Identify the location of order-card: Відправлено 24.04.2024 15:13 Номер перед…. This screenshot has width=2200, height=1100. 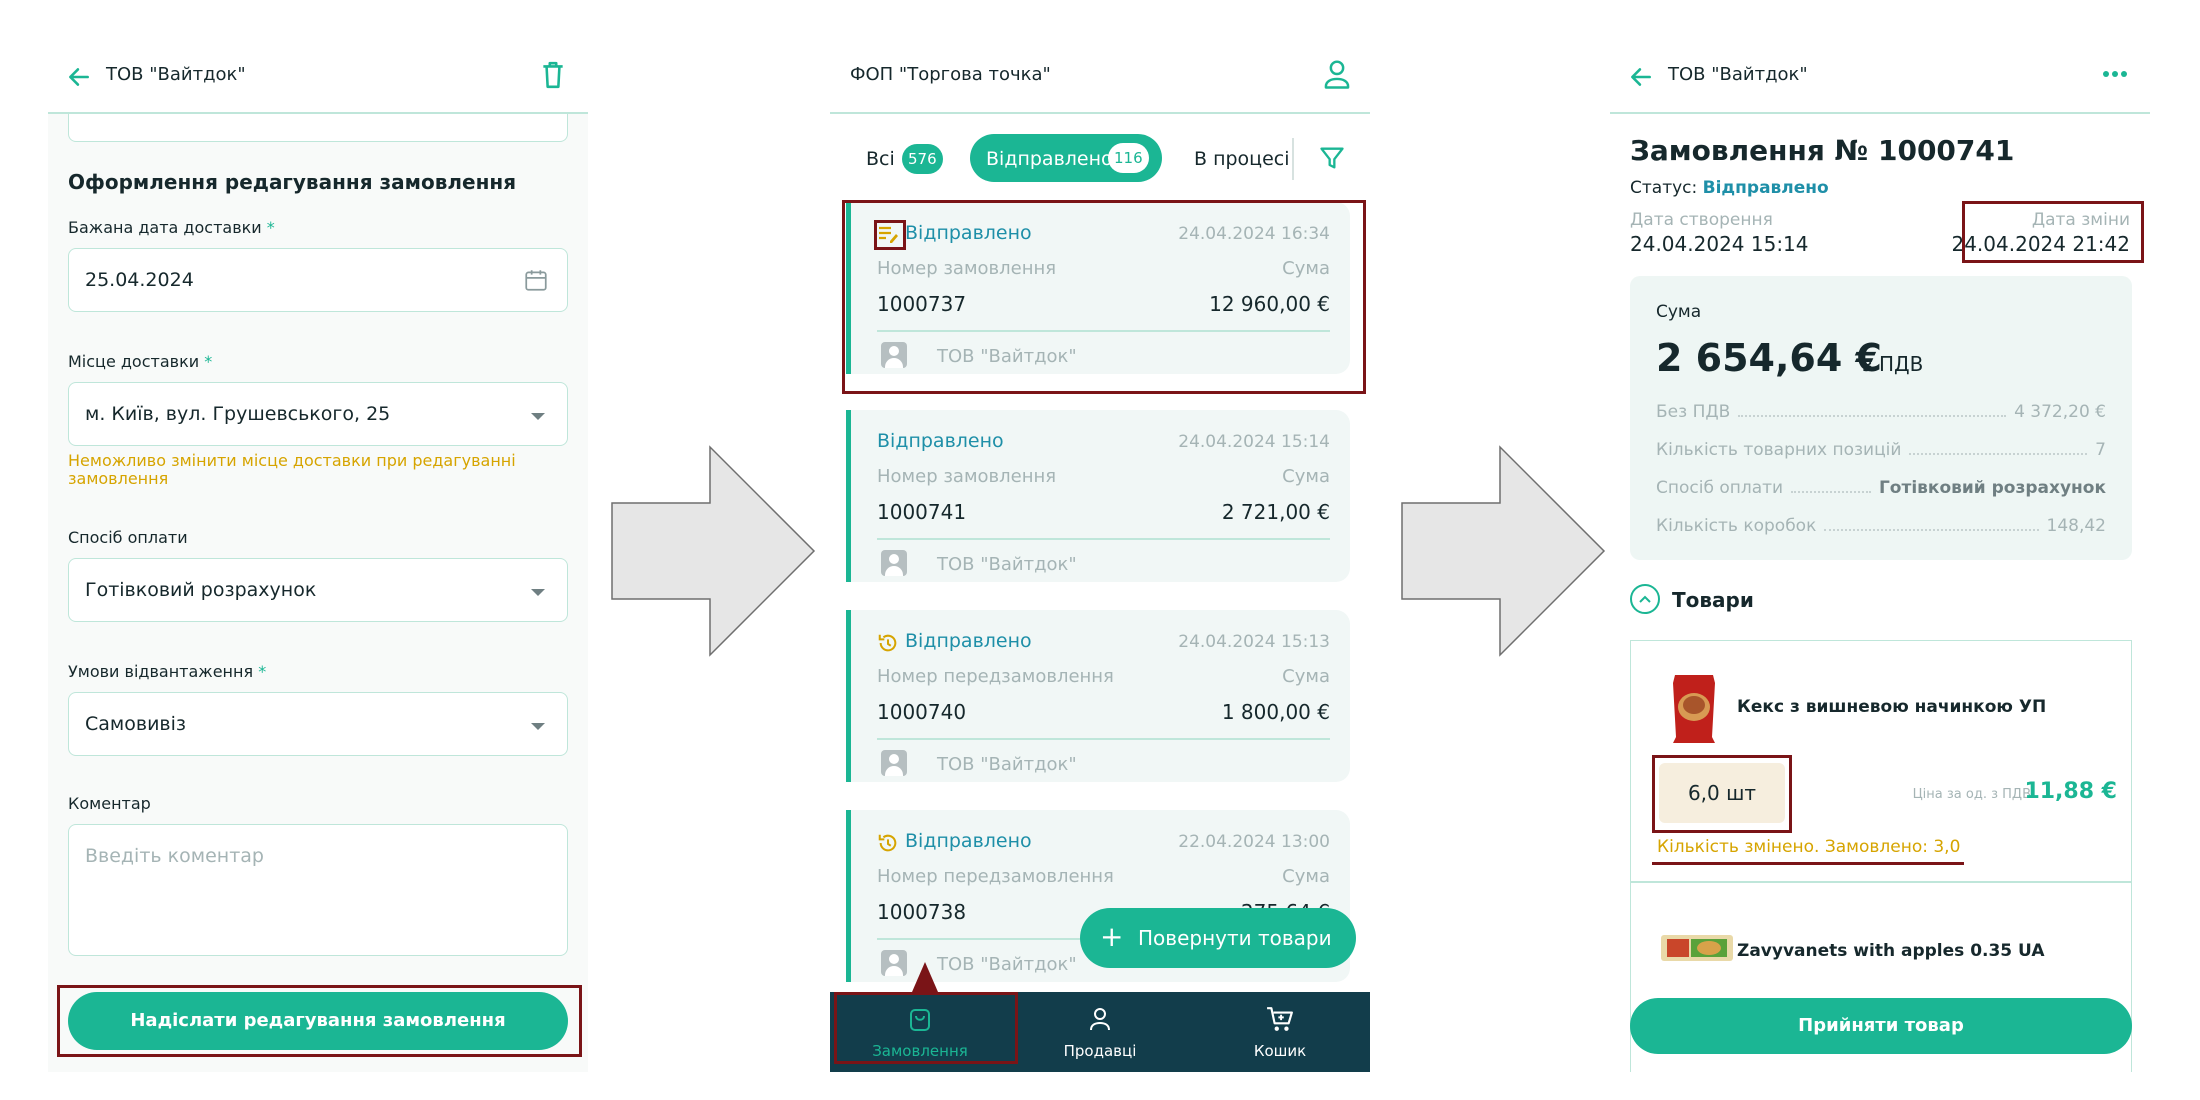
(1098, 696).